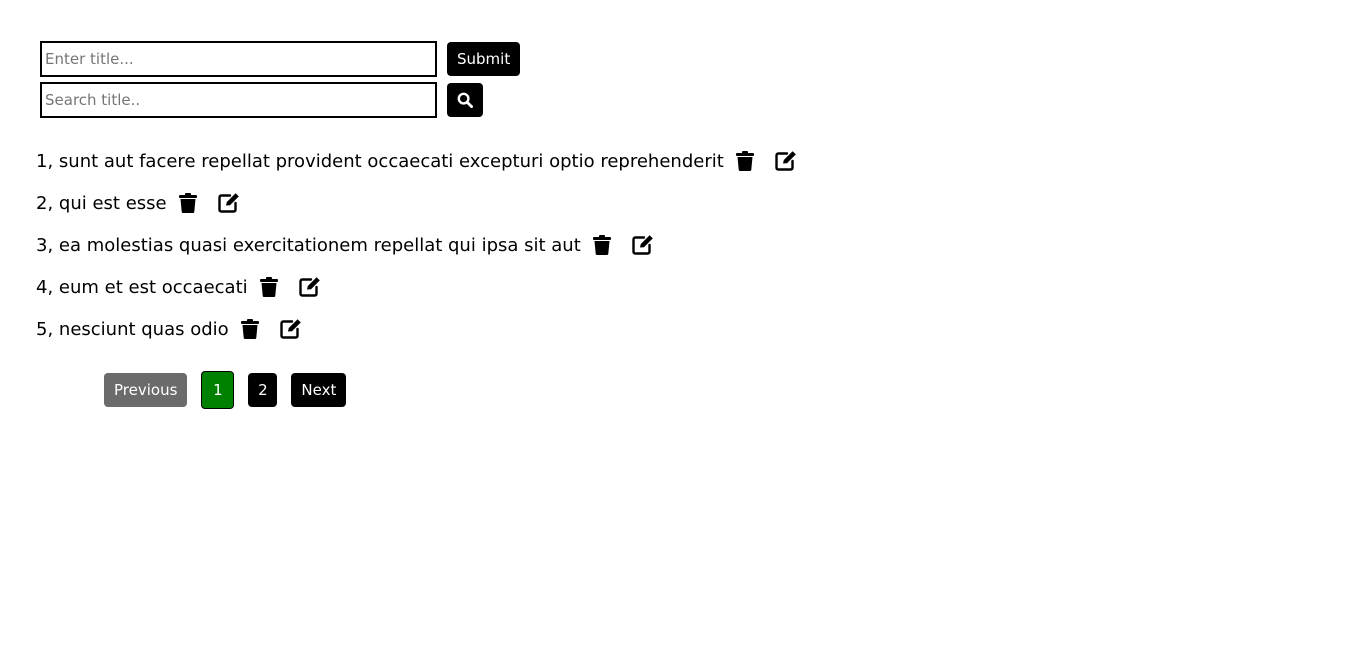 The height and width of the screenshot is (650, 1362). I want to click on post-item: 4, eum et est occaecati, so click(416, 287).